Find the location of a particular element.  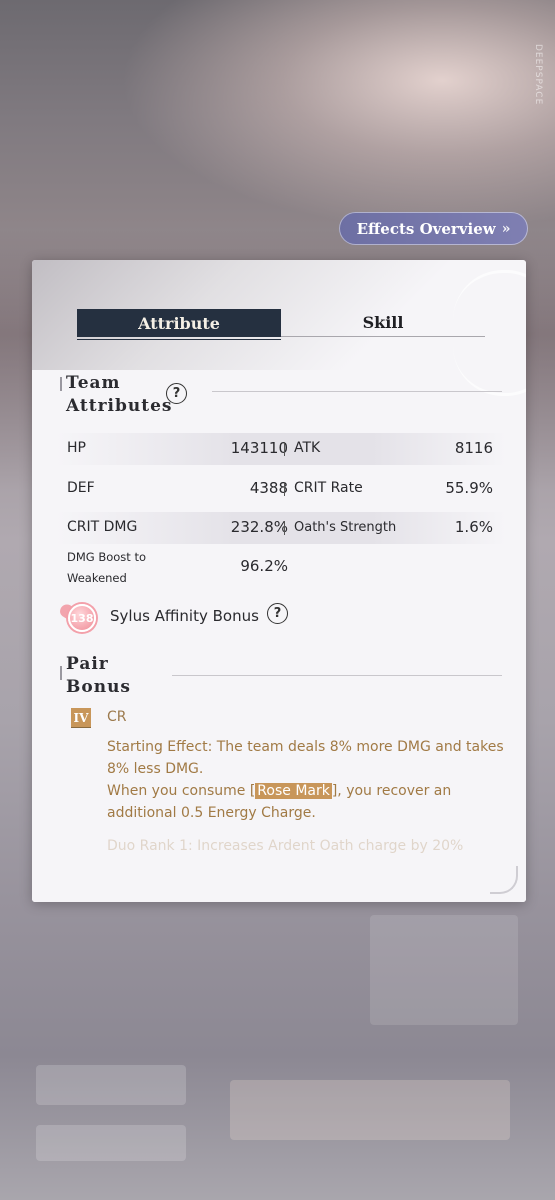

tab-bar: Attribute Skill is located at coordinates (281, 324).